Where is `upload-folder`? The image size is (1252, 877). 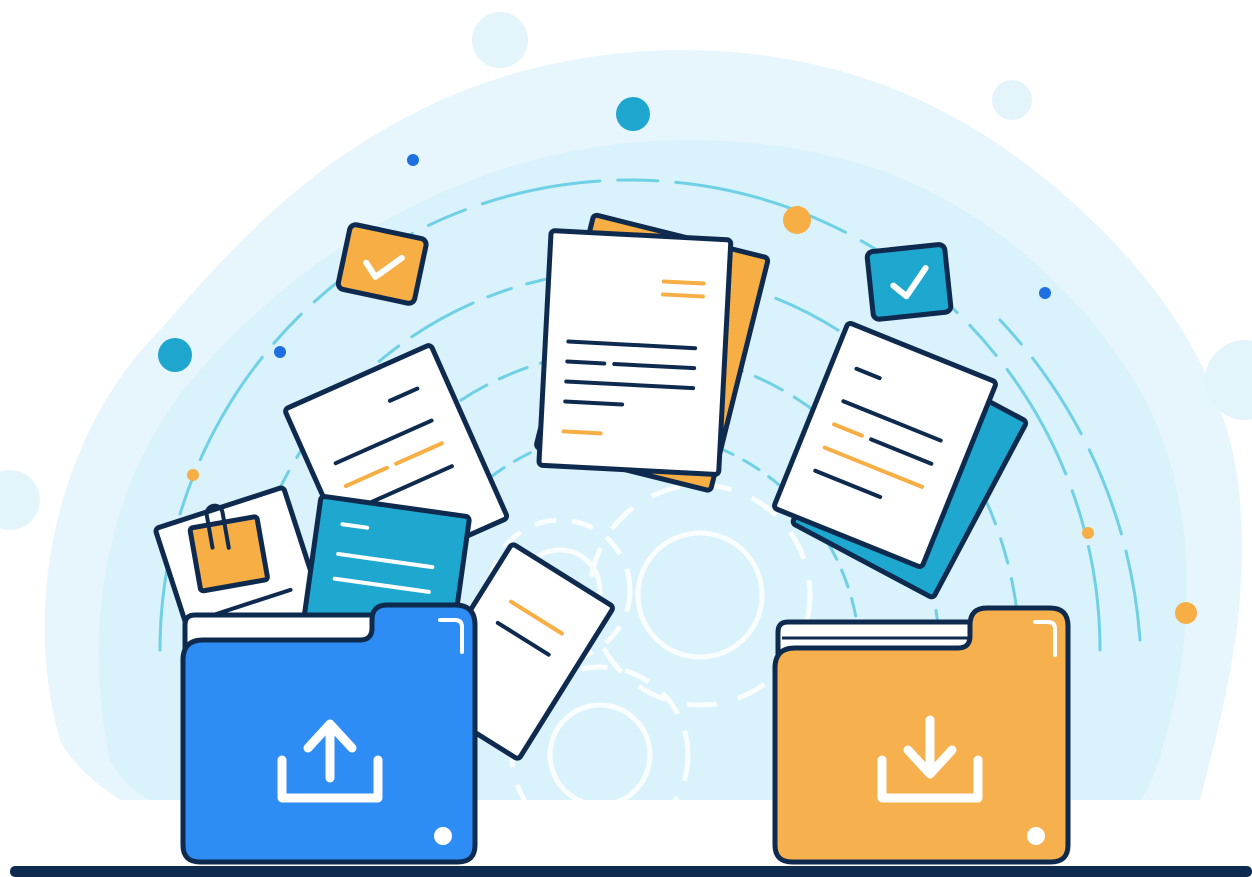
upload-folder is located at coordinates (329, 733).